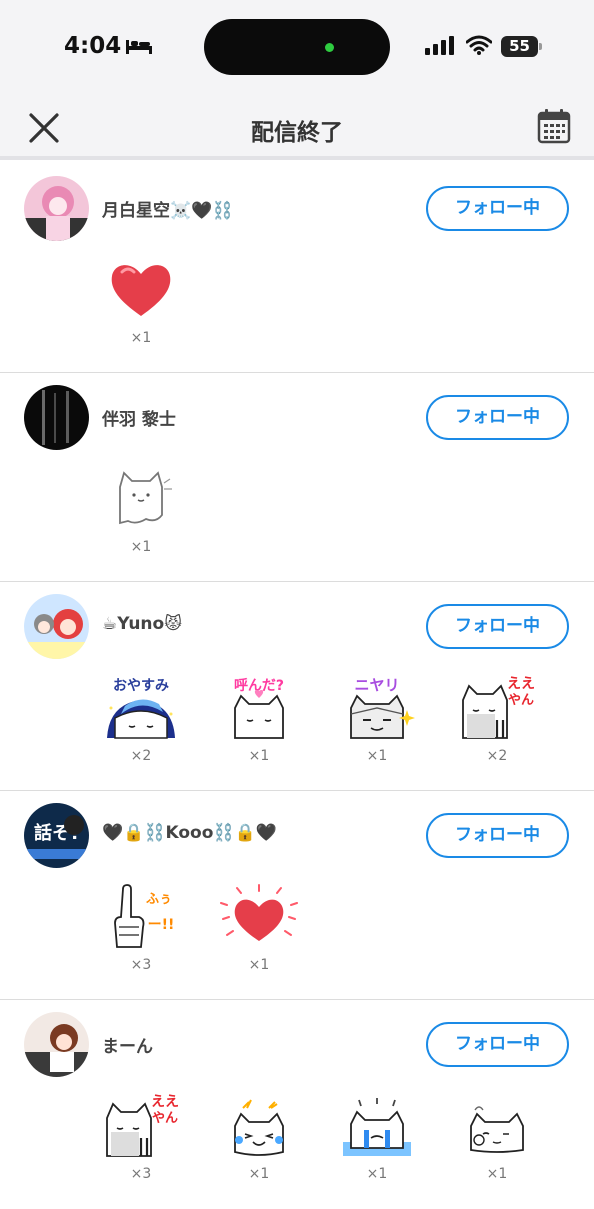 The image size is (594, 1209). What do you see at coordinates (93, 46) in the screenshot?
I see `status-time: 4:04` at bounding box center [93, 46].